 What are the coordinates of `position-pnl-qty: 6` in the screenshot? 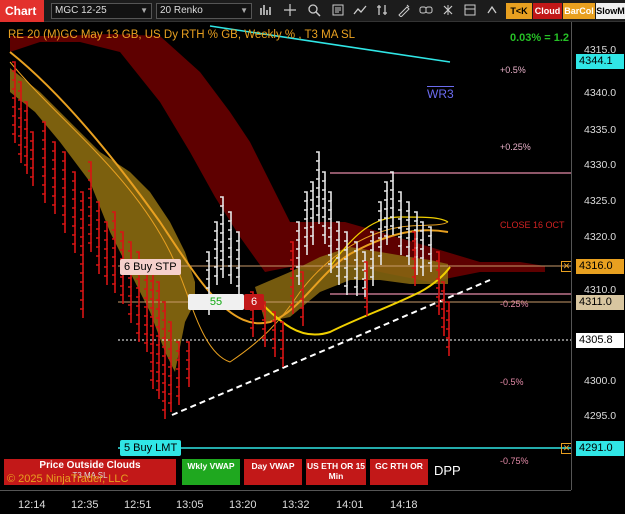 It's located at (254, 302).